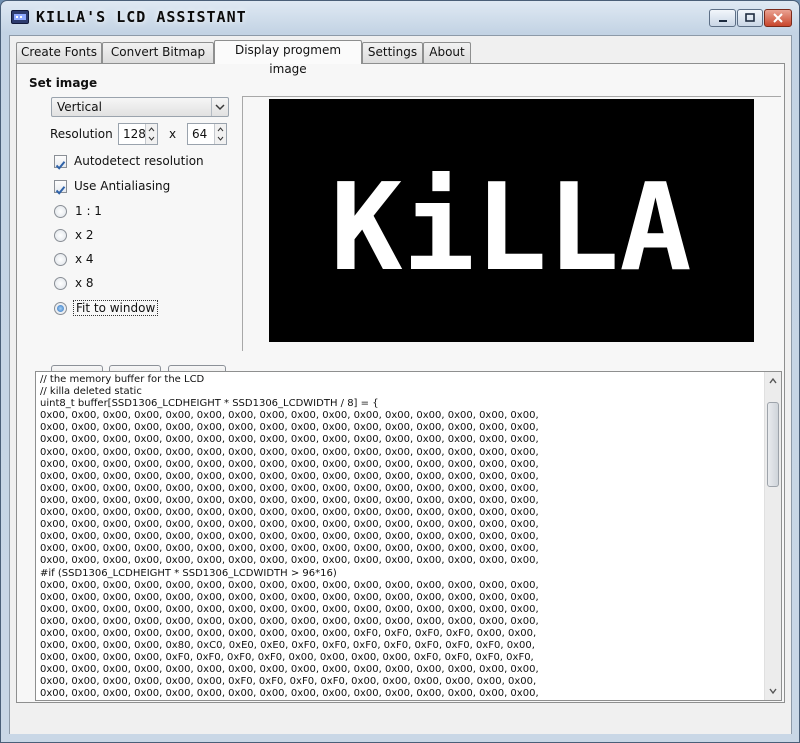  I want to click on maximize-button, so click(750, 18).